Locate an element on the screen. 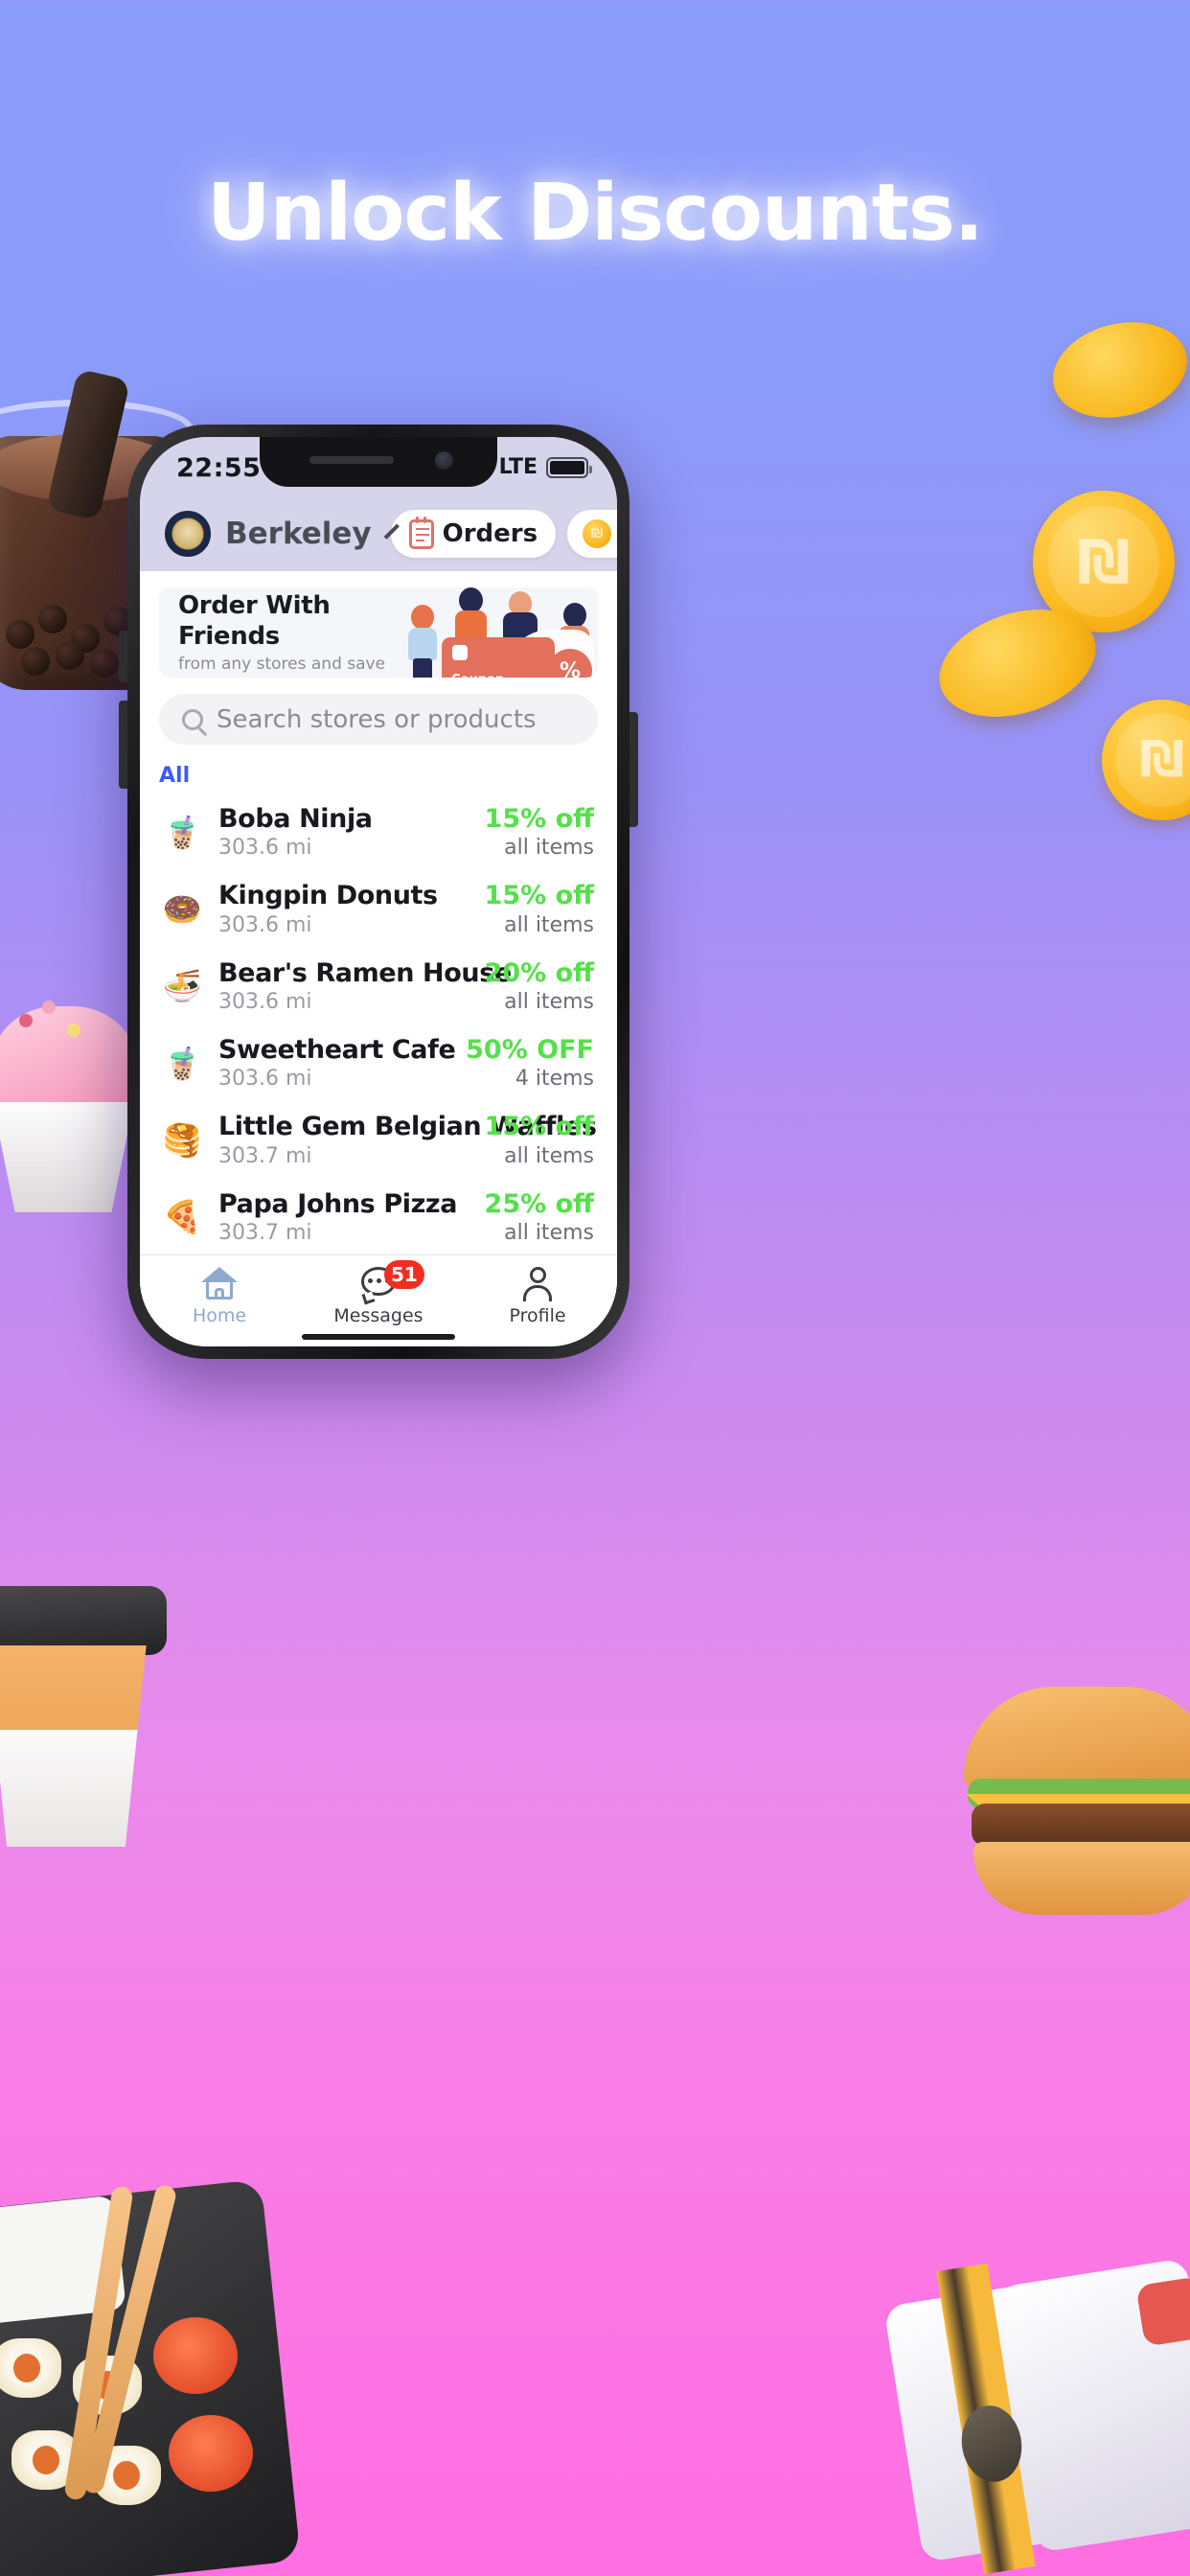 The height and width of the screenshot is (2576, 1190). uc-berkeley-seal-icon is located at coordinates (188, 534).